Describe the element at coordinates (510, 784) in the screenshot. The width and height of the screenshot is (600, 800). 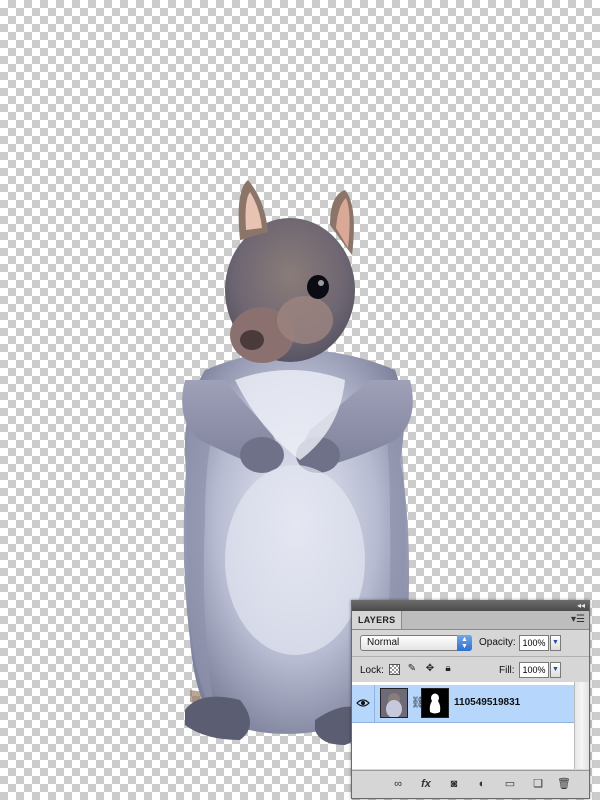
I see `new-group-icon: ▭` at that location.